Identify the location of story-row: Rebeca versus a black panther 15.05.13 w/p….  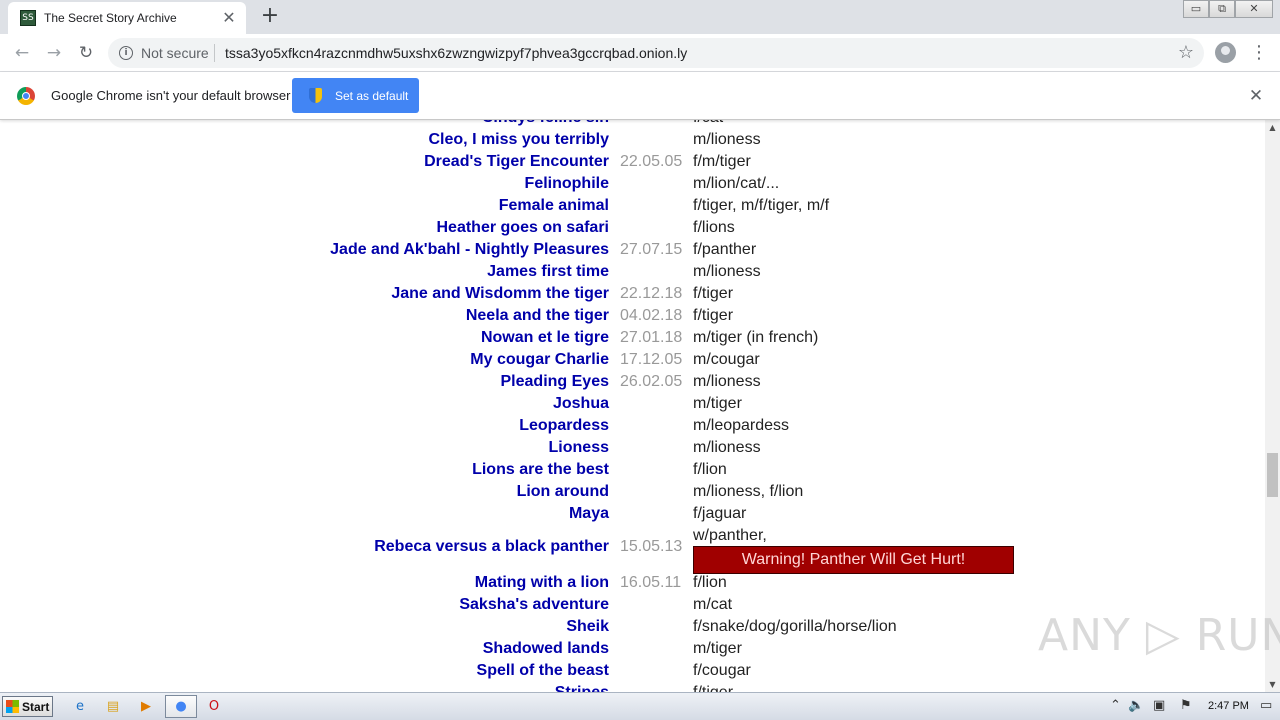
(632, 549).